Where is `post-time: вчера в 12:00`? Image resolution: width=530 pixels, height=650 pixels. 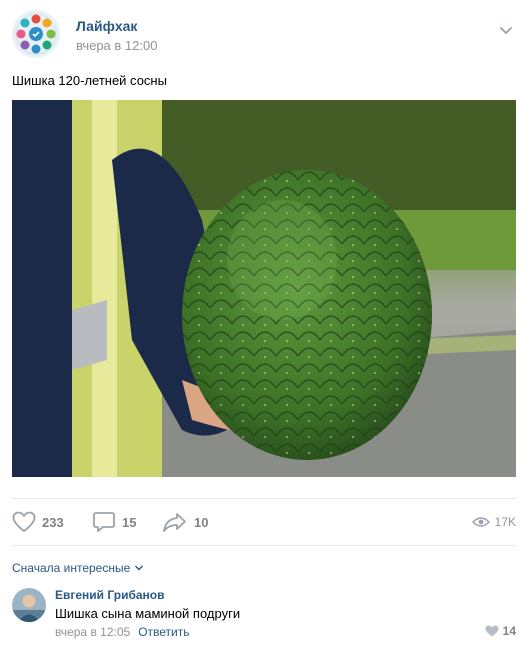 post-time: вчера в 12:00 is located at coordinates (116, 45).